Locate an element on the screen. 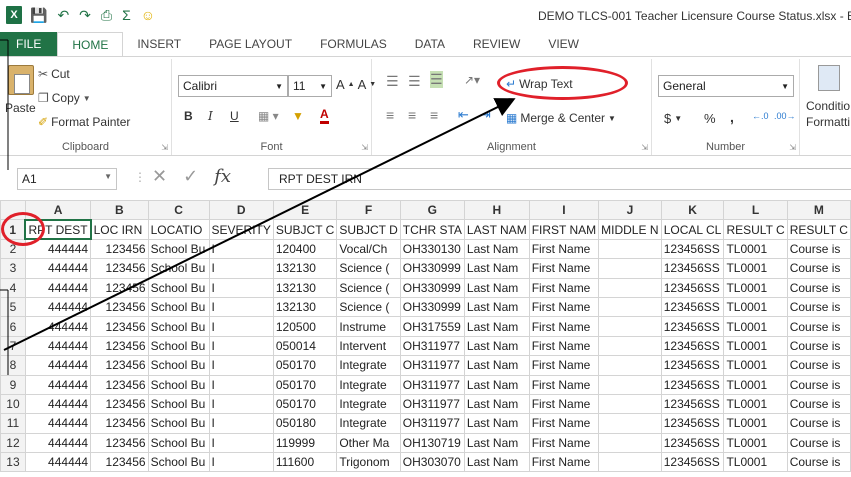  column-header: K is located at coordinates (692, 210).